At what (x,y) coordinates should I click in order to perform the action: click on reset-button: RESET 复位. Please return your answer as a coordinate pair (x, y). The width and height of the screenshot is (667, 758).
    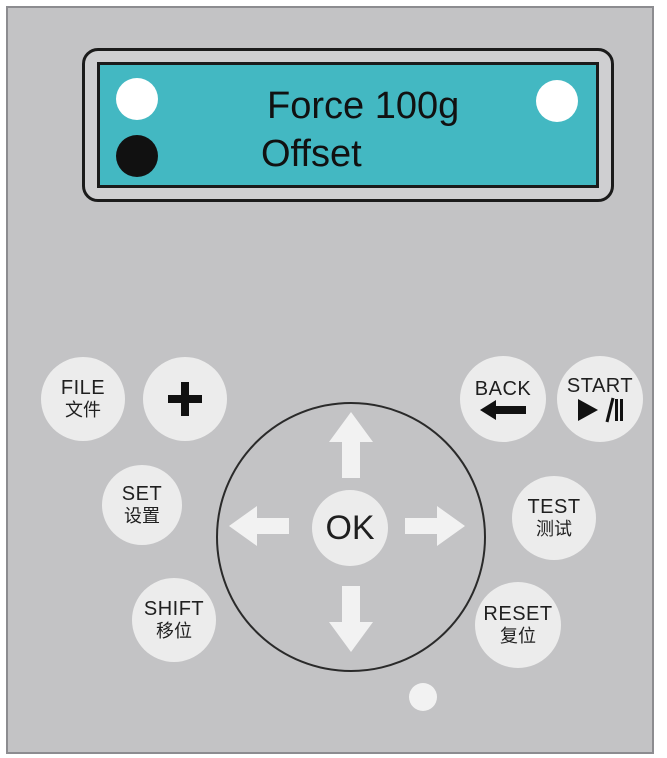
    Looking at the image, I should click on (518, 625).